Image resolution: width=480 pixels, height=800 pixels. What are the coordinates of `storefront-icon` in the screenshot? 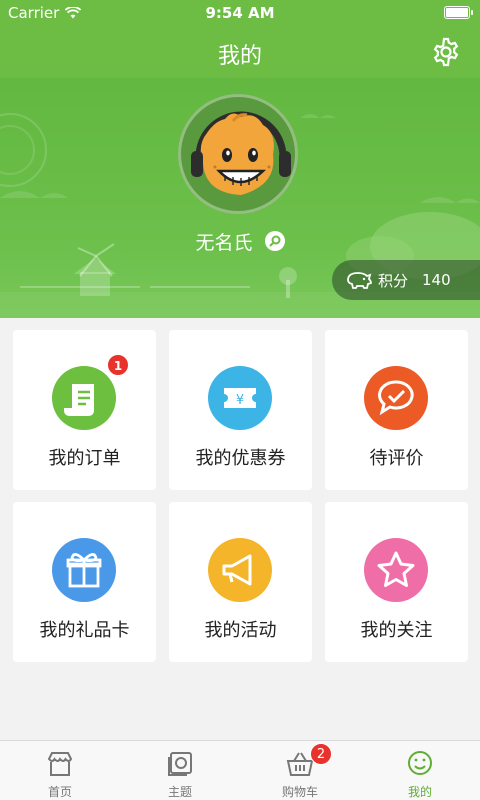 It's located at (60, 764).